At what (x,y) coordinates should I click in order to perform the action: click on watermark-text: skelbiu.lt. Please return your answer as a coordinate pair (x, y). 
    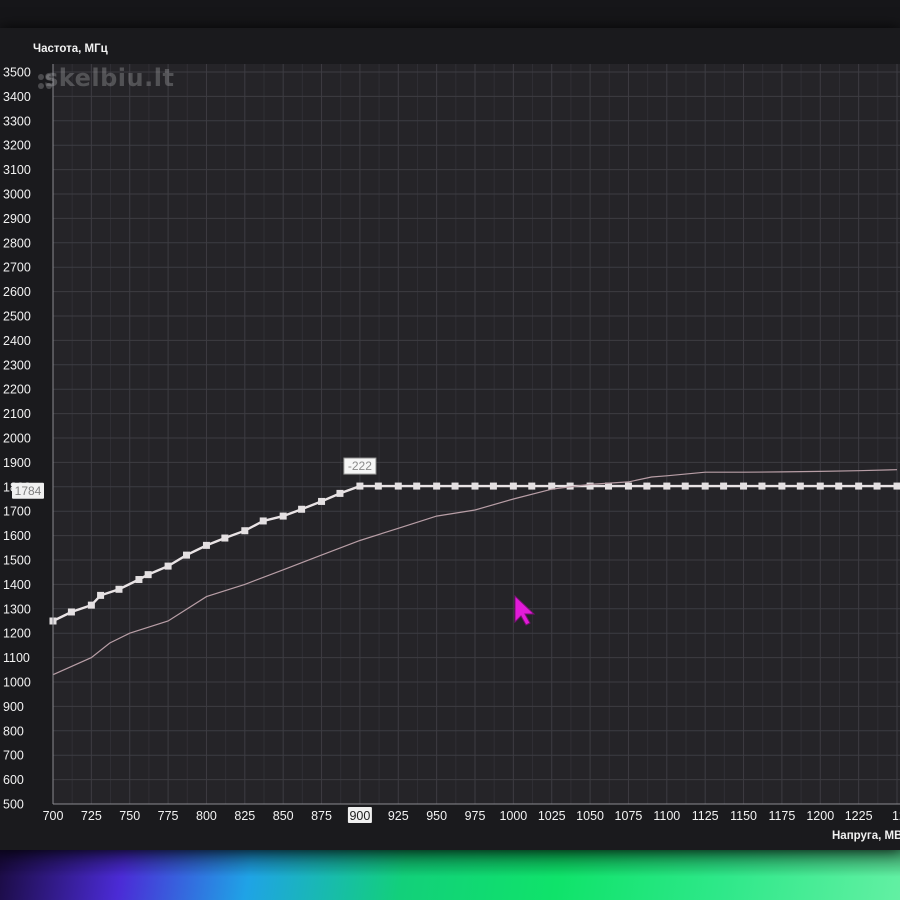
    Looking at the image, I should click on (109, 78).